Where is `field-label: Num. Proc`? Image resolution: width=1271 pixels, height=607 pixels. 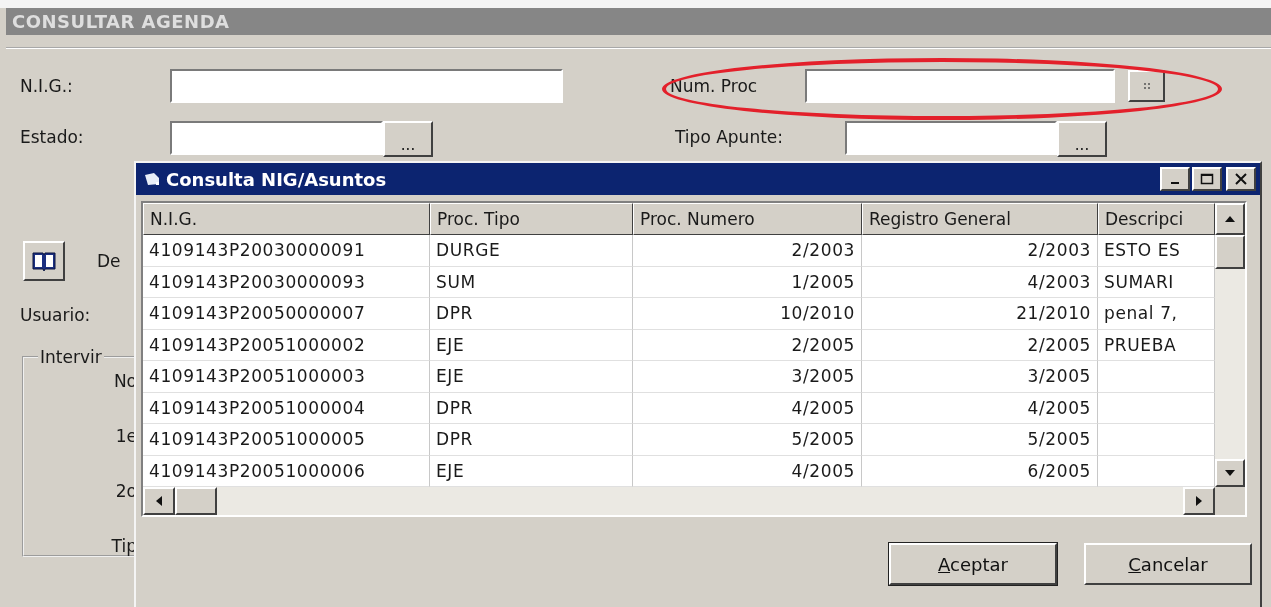 field-label: Num. Proc is located at coordinates (714, 86).